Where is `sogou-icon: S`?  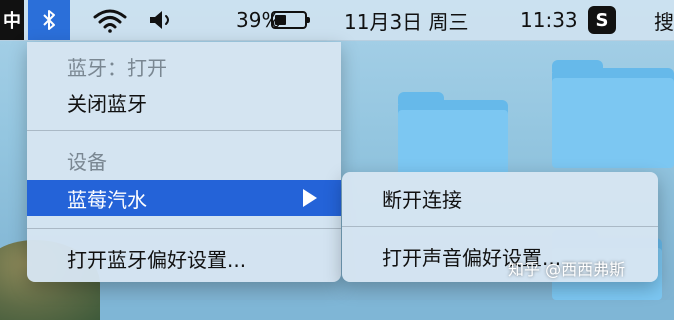
sogou-icon: S is located at coordinates (602, 20).